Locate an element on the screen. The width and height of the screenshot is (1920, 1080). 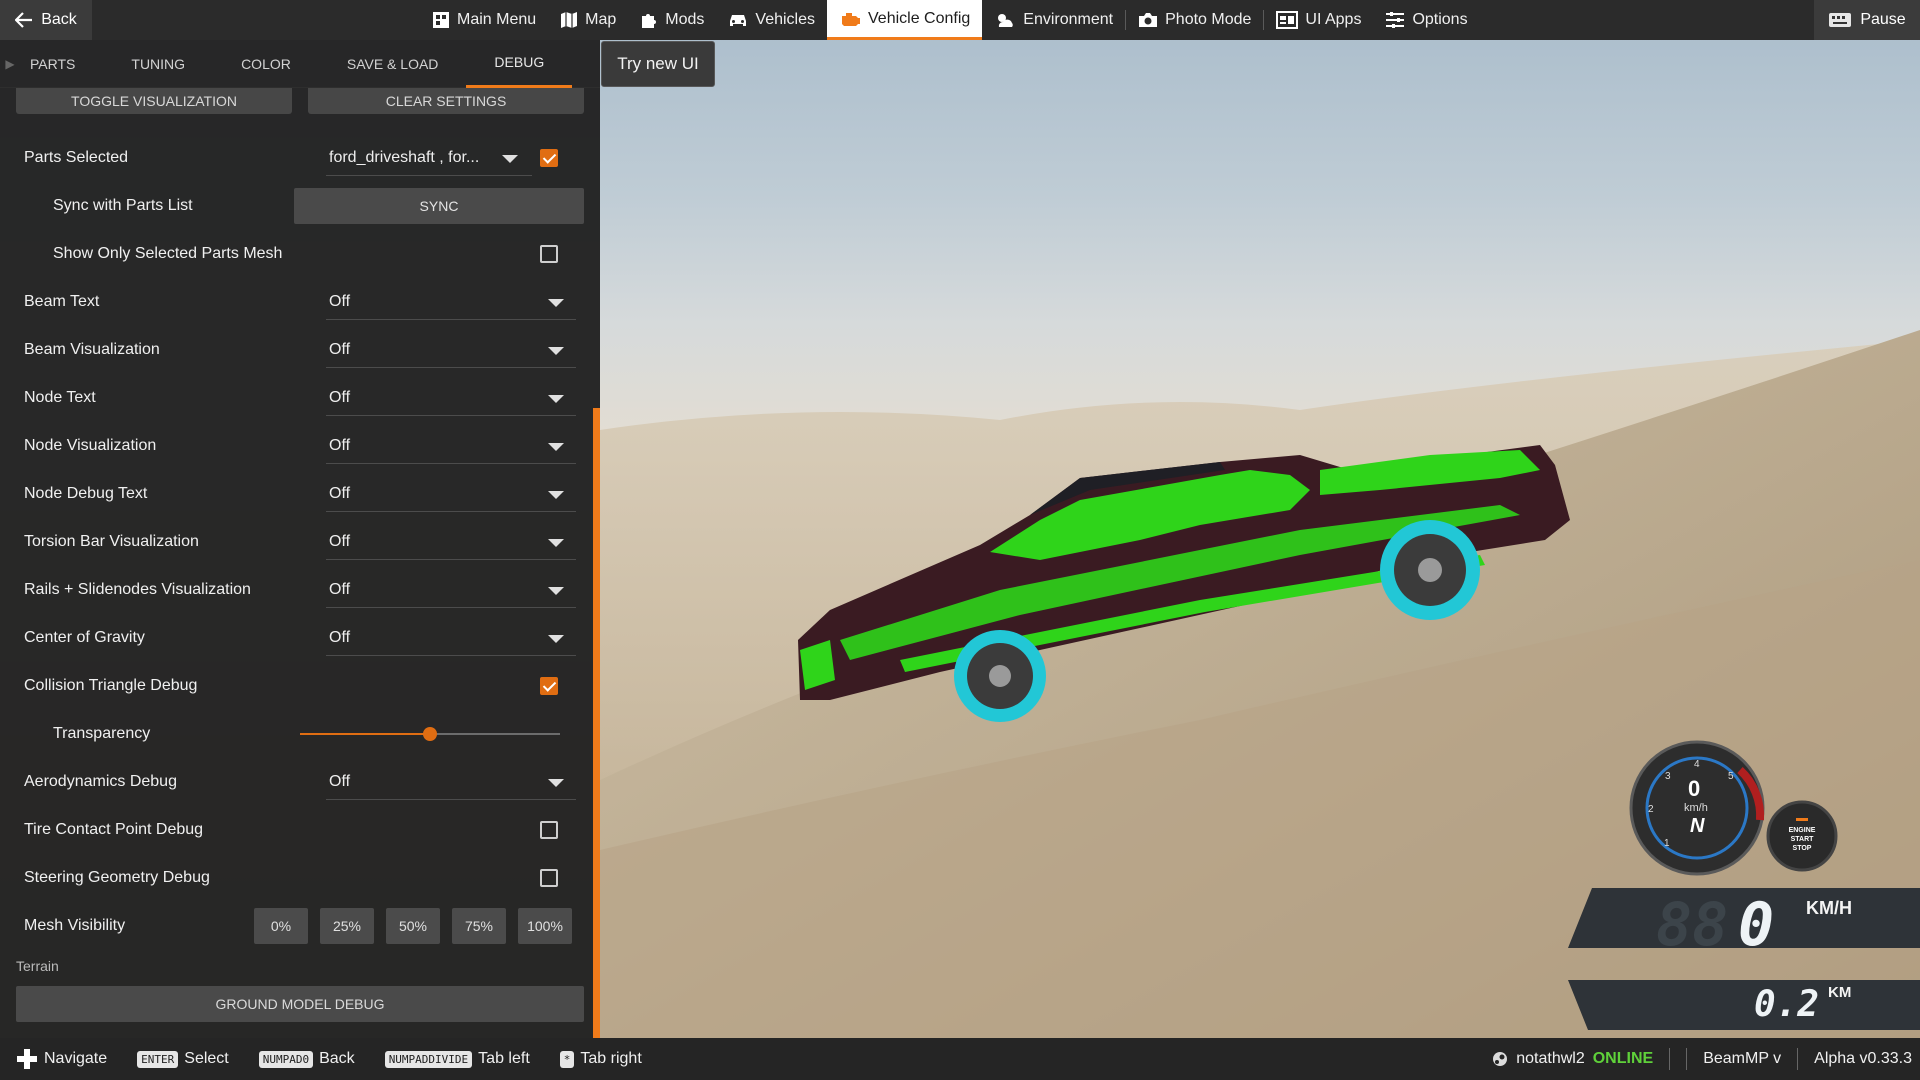
user-status: notathwl2 ONLINE is located at coordinates (1572, 1059).